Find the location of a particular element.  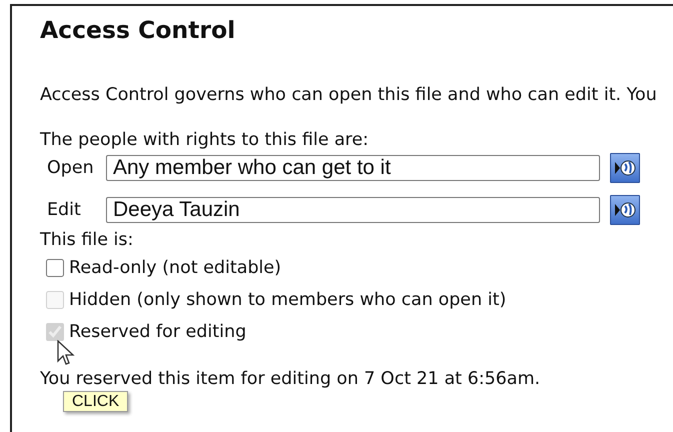

field-label: Edit is located at coordinates (64, 210).